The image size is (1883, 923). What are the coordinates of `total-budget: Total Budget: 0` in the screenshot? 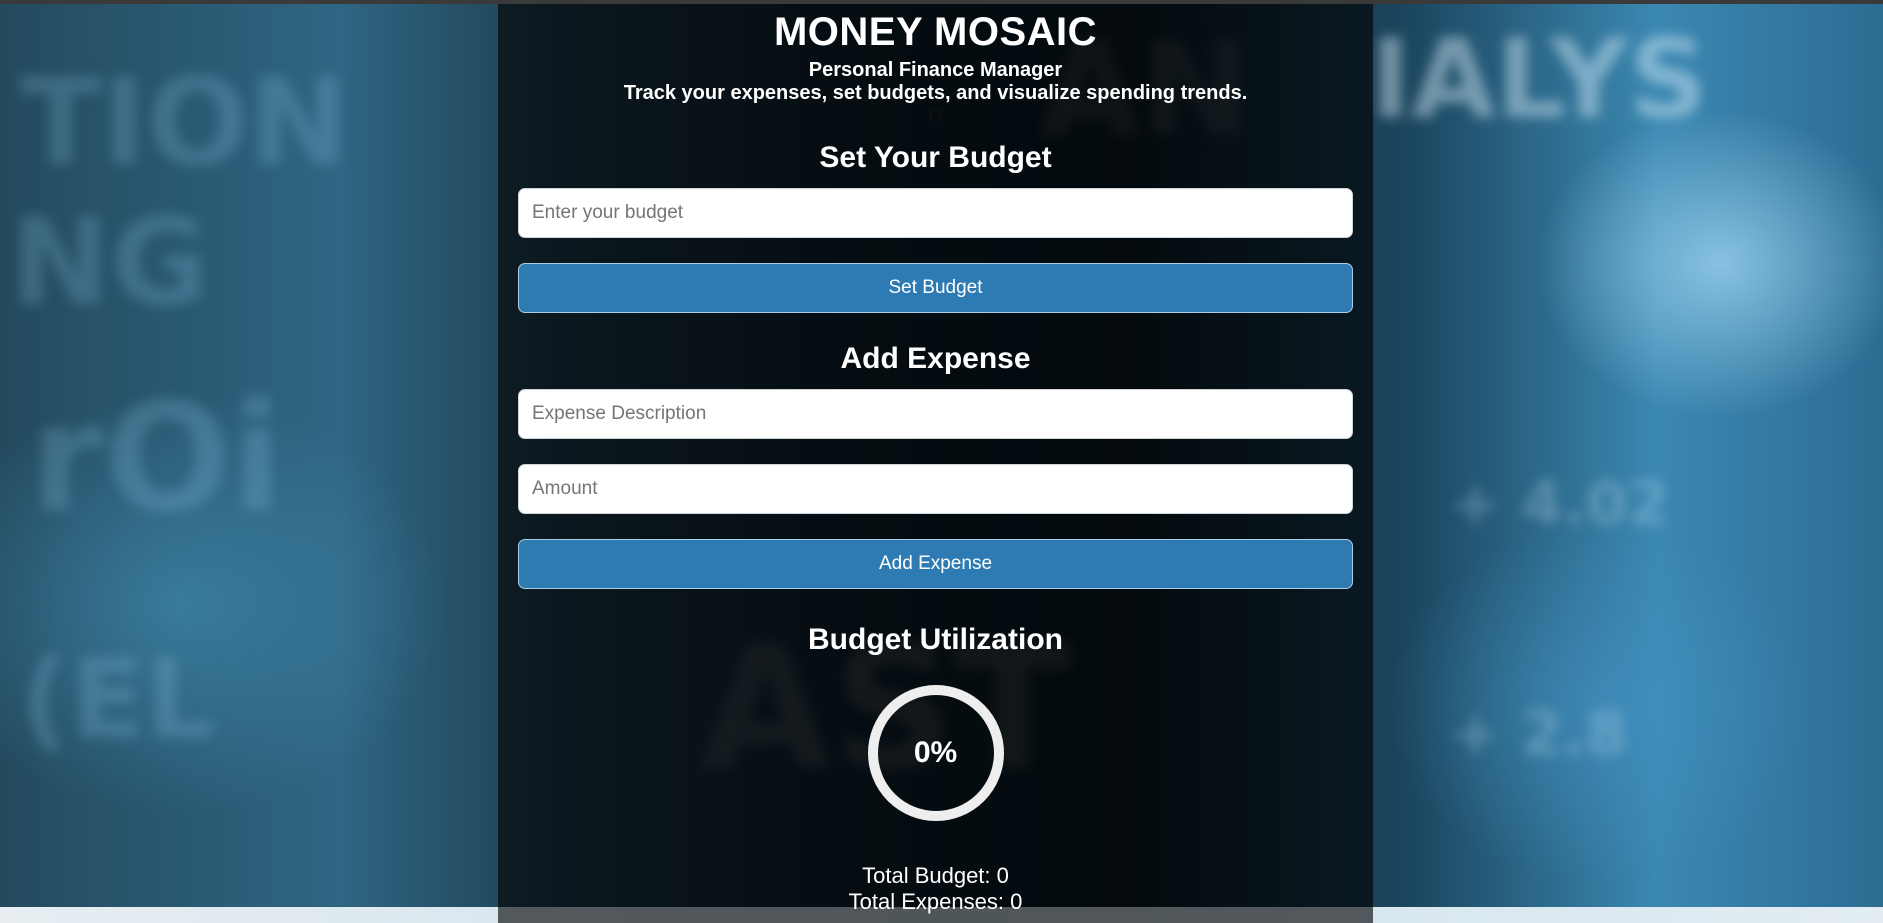 It's located at (935, 875).